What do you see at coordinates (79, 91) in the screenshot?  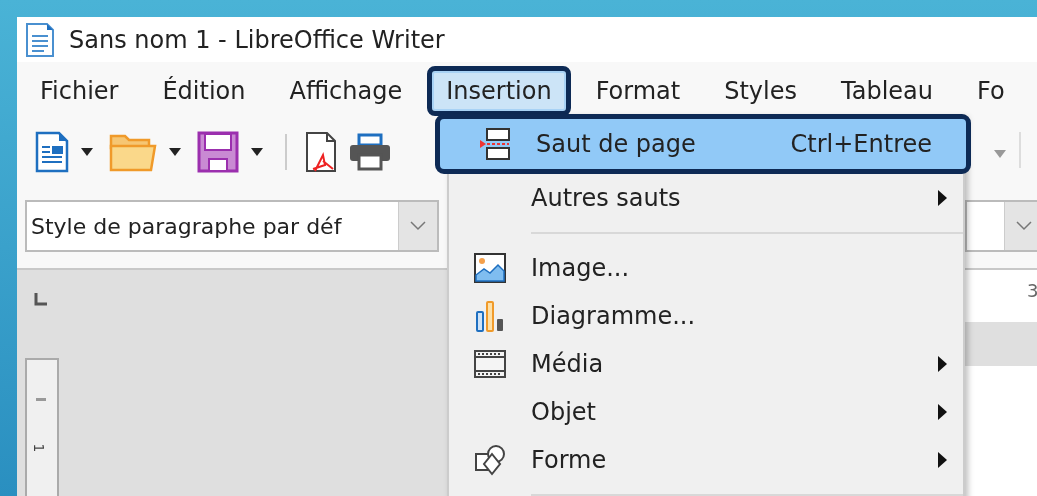 I see `menu-item: Fichier` at bounding box center [79, 91].